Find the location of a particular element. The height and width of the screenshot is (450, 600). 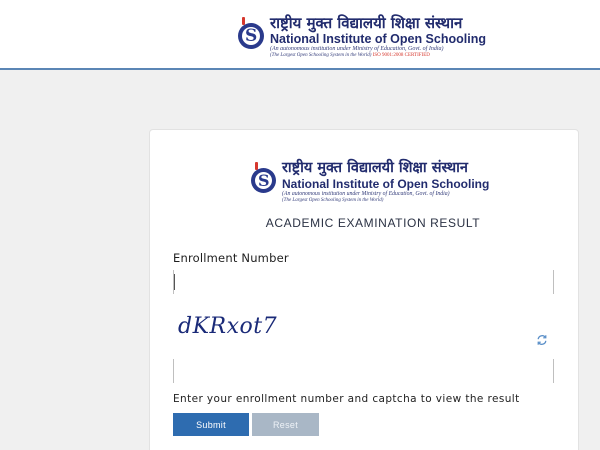

submit-button: Submit is located at coordinates (211, 424).